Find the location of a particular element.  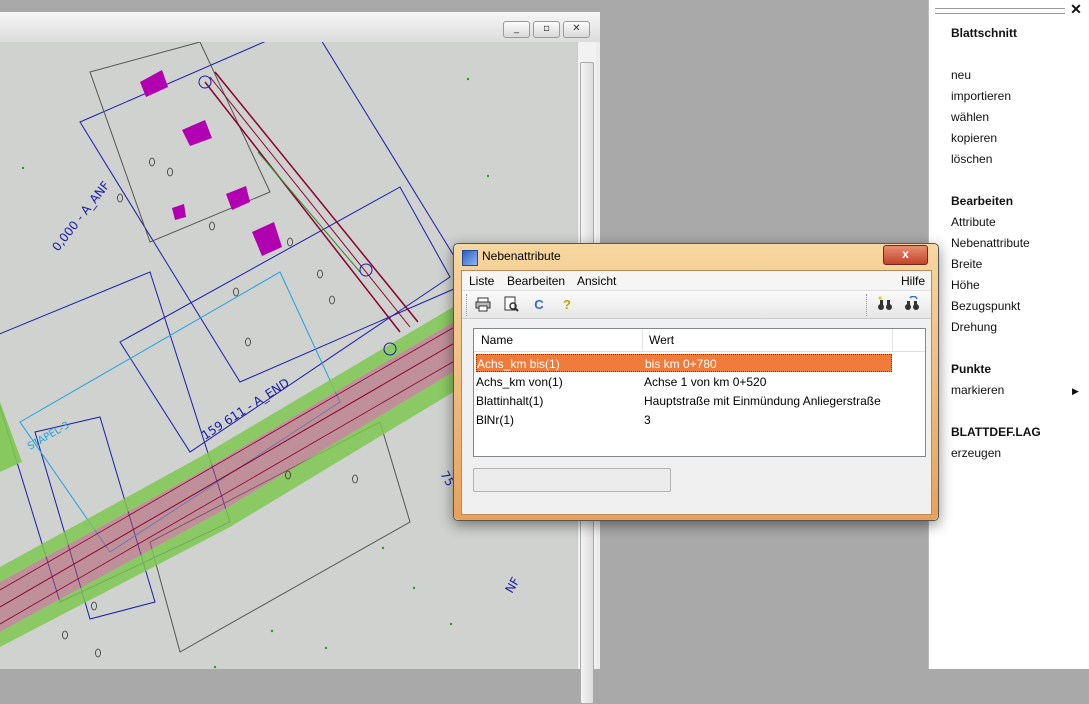

restore-button: ▫ is located at coordinates (546, 29).